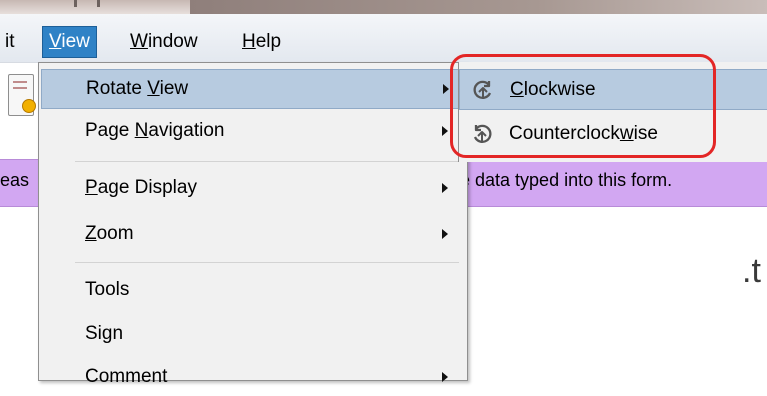 Image resolution: width=767 pixels, height=396 pixels. What do you see at coordinates (139, 41) in the screenshot?
I see `menu-window-mnemonic: W` at bounding box center [139, 41].